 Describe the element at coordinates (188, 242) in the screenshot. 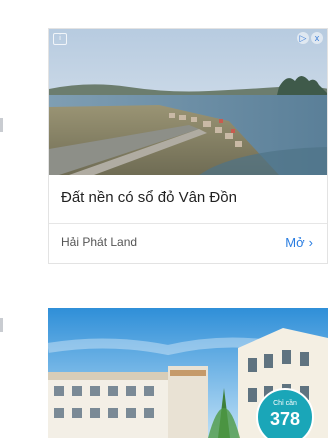

I see `ad-footer: Hải Phát Land Mở ›` at that location.